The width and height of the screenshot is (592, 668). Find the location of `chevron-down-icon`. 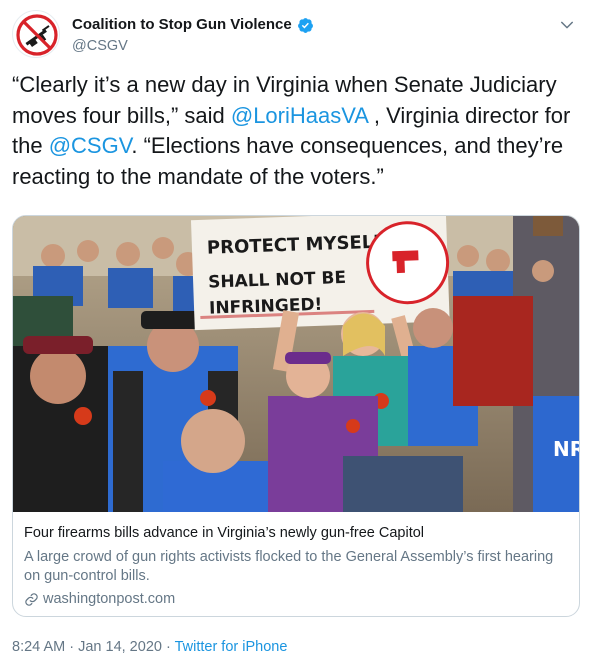

chevron-down-icon is located at coordinates (567, 25).